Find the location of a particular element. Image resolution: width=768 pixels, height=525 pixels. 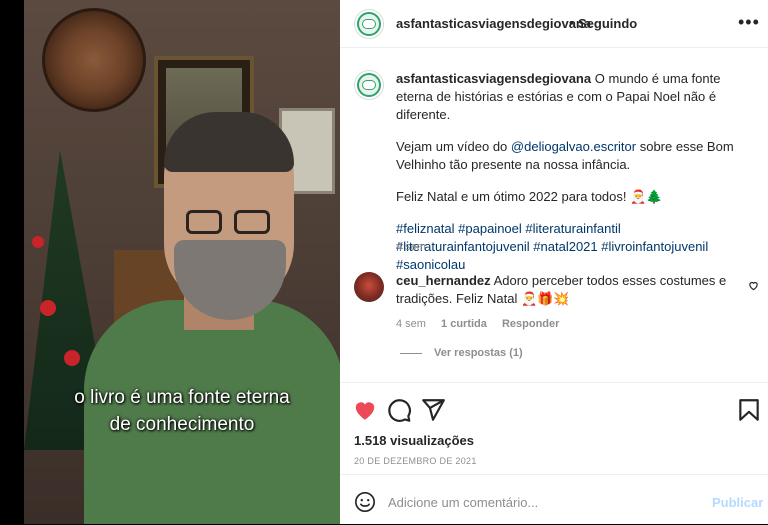

add-comment-bar: Adicione um comentário... Publicar is located at coordinates (554, 499).